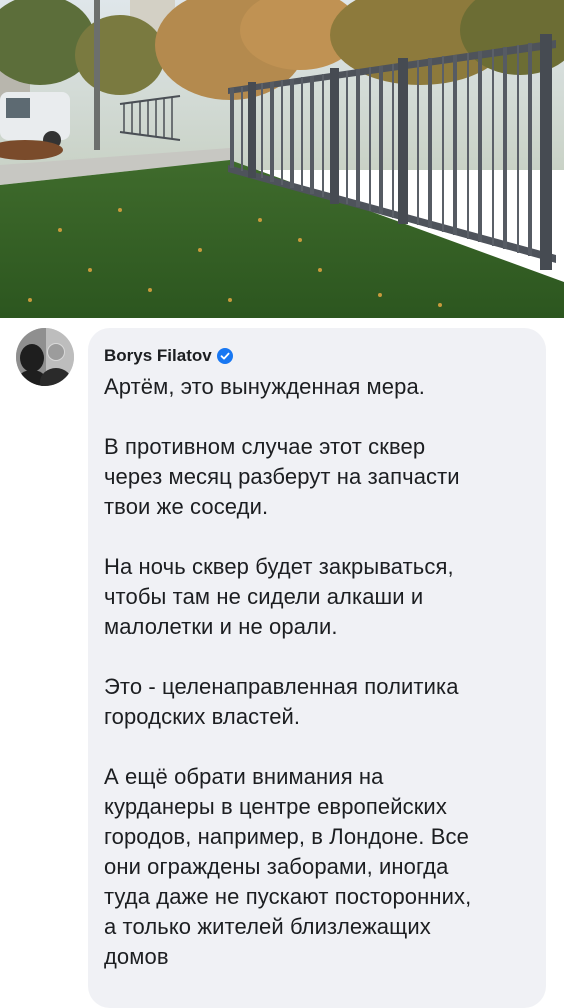 The height and width of the screenshot is (1008, 564). I want to click on author-name: Borys Filatov, so click(158, 356).